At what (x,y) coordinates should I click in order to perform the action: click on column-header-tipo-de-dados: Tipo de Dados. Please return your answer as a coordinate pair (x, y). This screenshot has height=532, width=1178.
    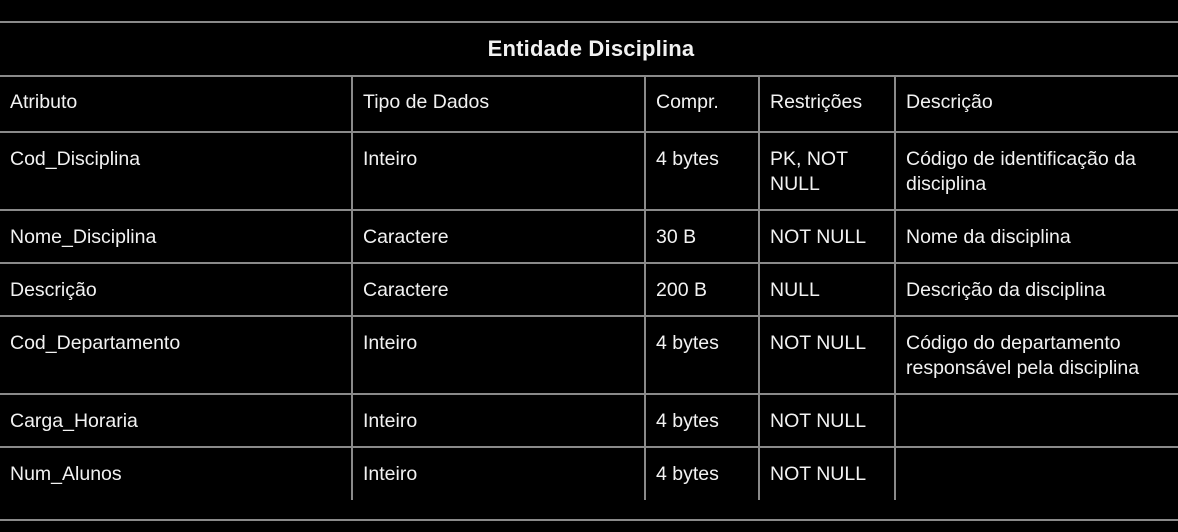
    Looking at the image, I should click on (498, 104).